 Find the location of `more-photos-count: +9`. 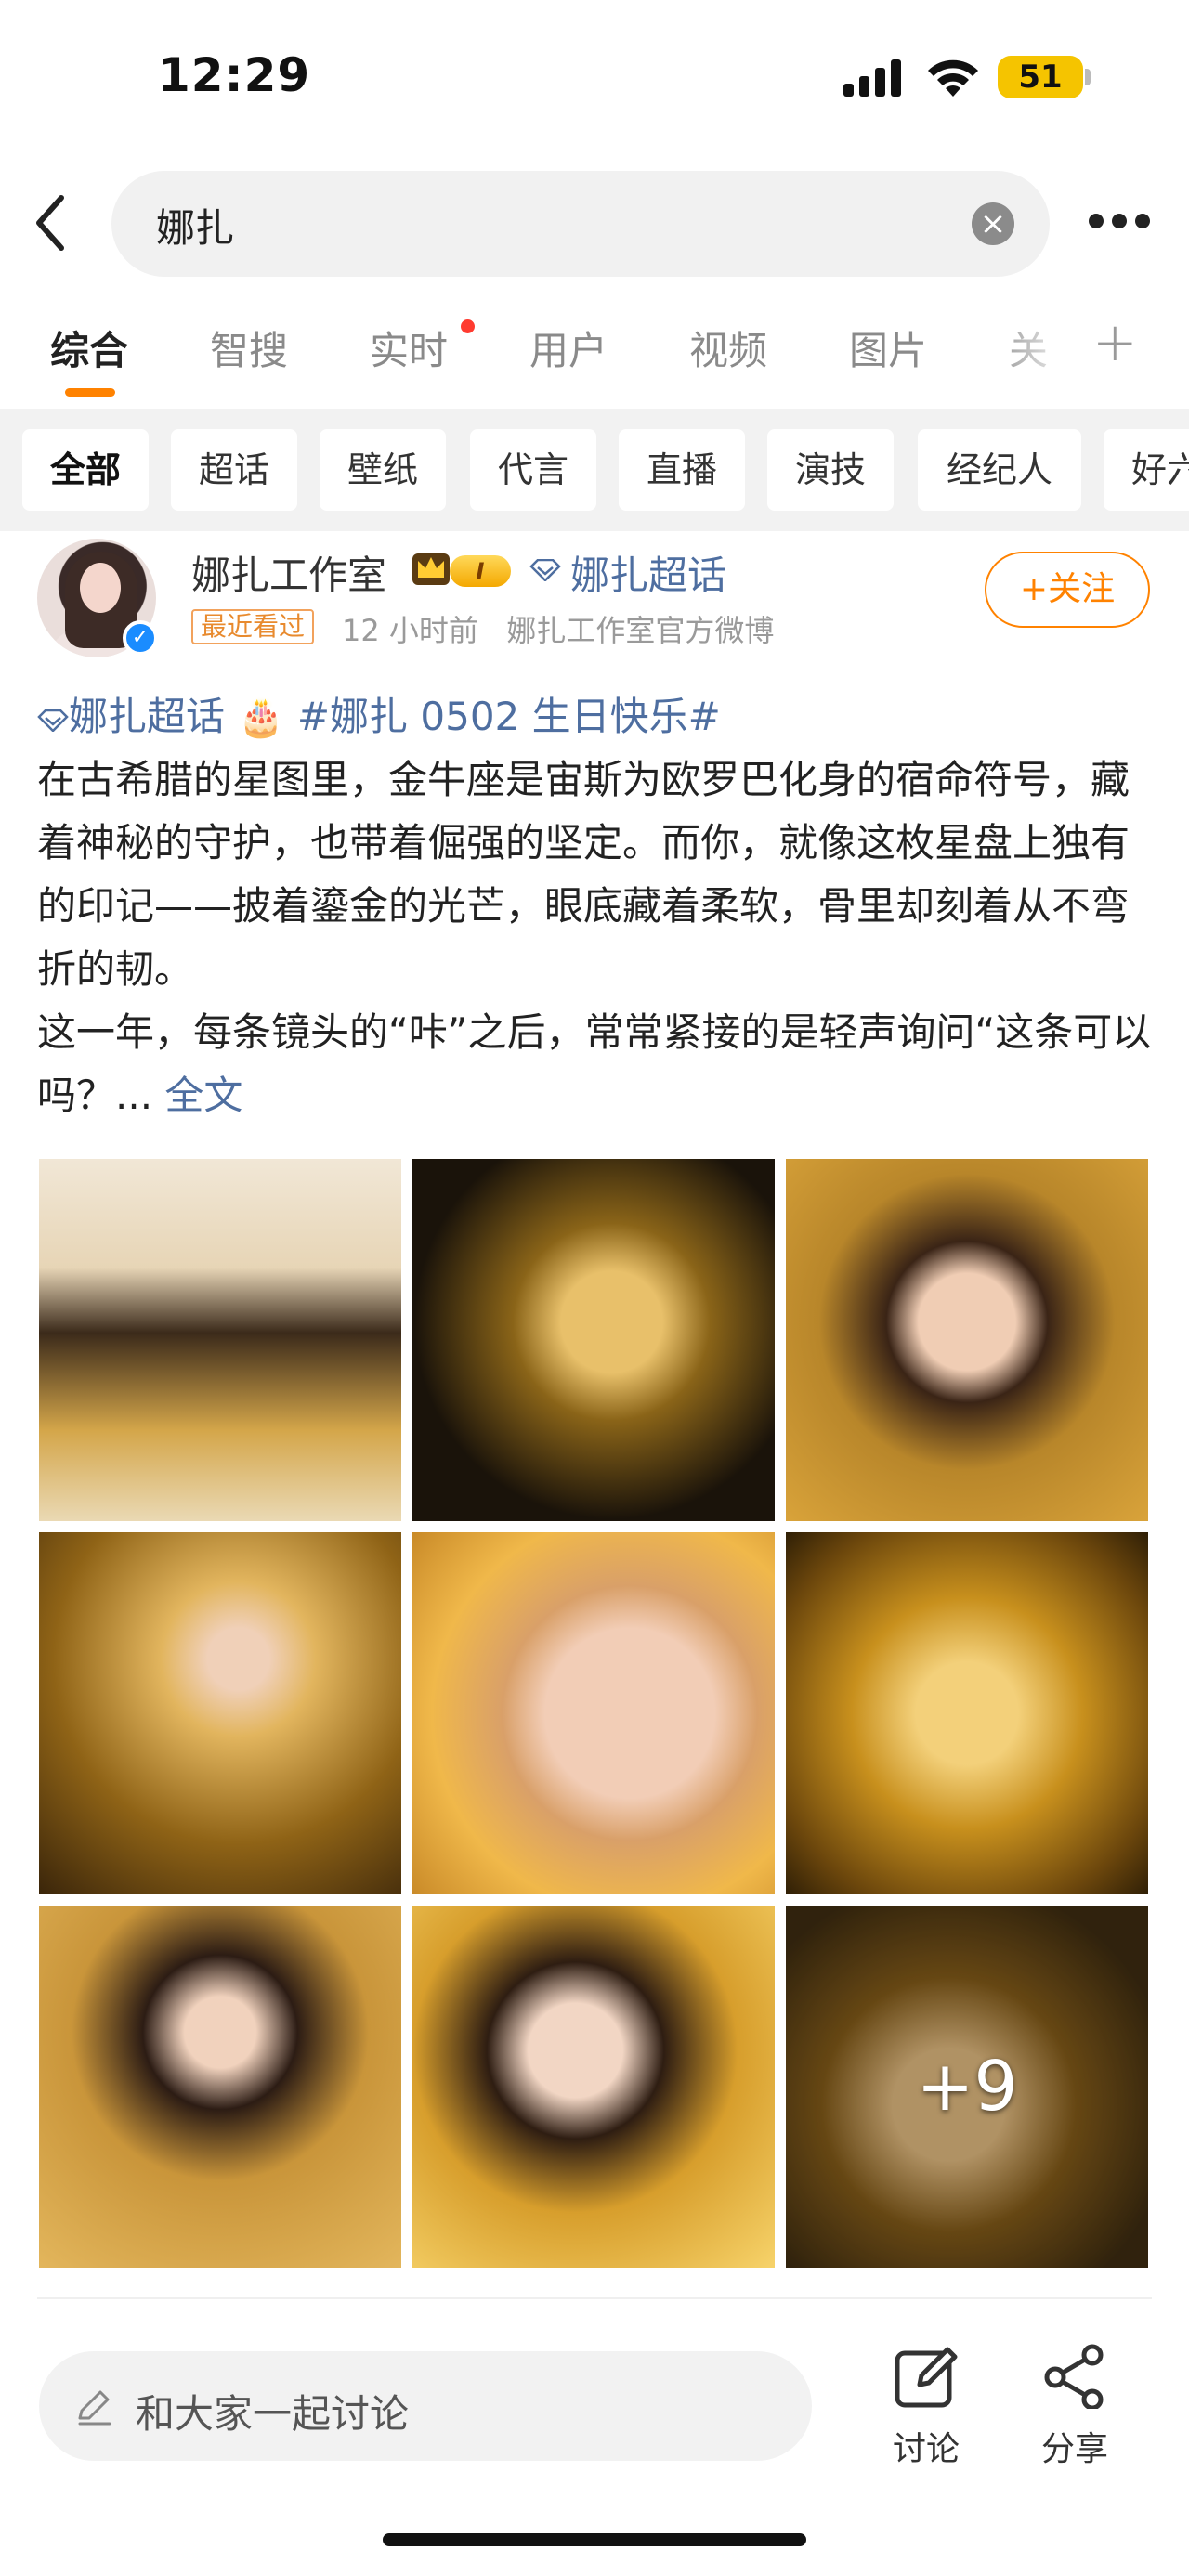

more-photos-count: +9 is located at coordinates (967, 2087).